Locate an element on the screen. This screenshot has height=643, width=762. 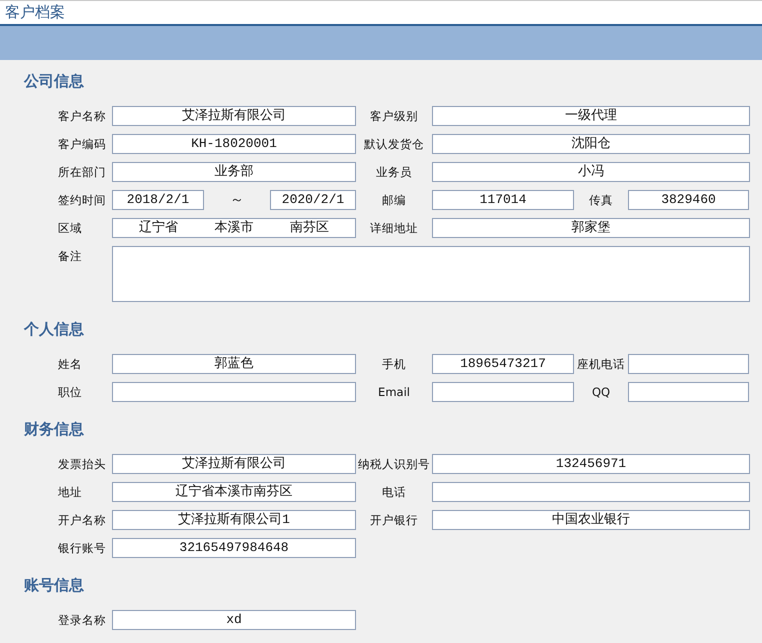
region-value: 本溪市 is located at coordinates (234, 228).